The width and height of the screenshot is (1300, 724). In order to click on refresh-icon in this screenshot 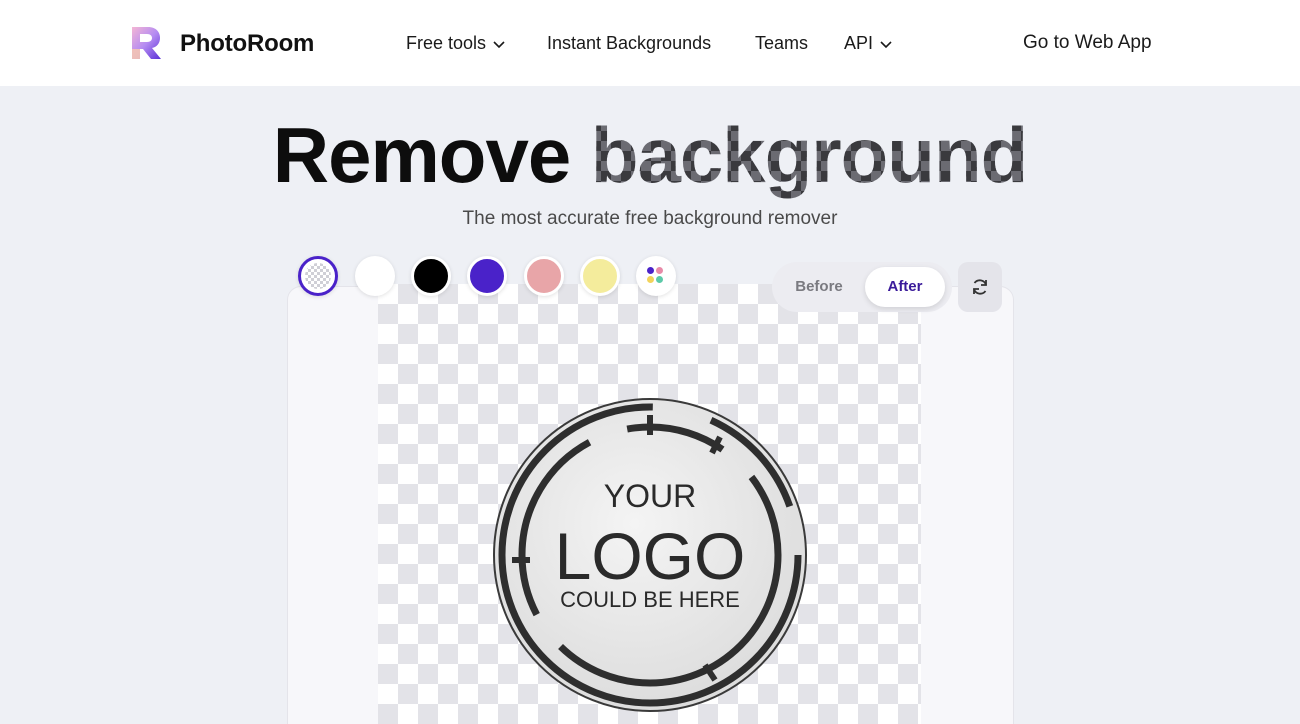, I will do `click(980, 287)`.